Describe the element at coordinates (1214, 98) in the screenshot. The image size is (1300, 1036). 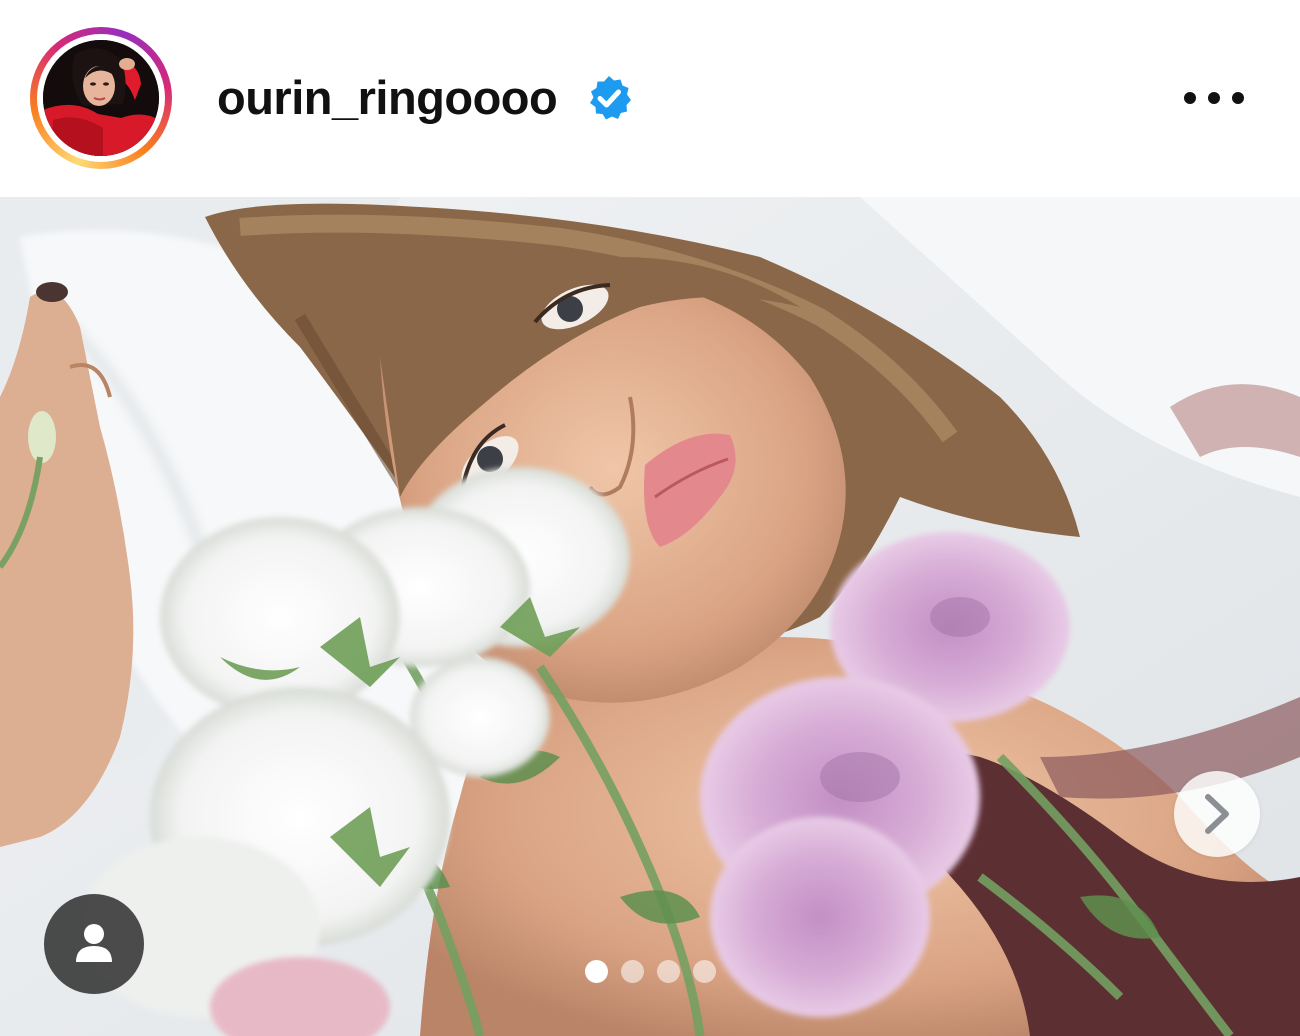
I see `more-options-icon` at that location.